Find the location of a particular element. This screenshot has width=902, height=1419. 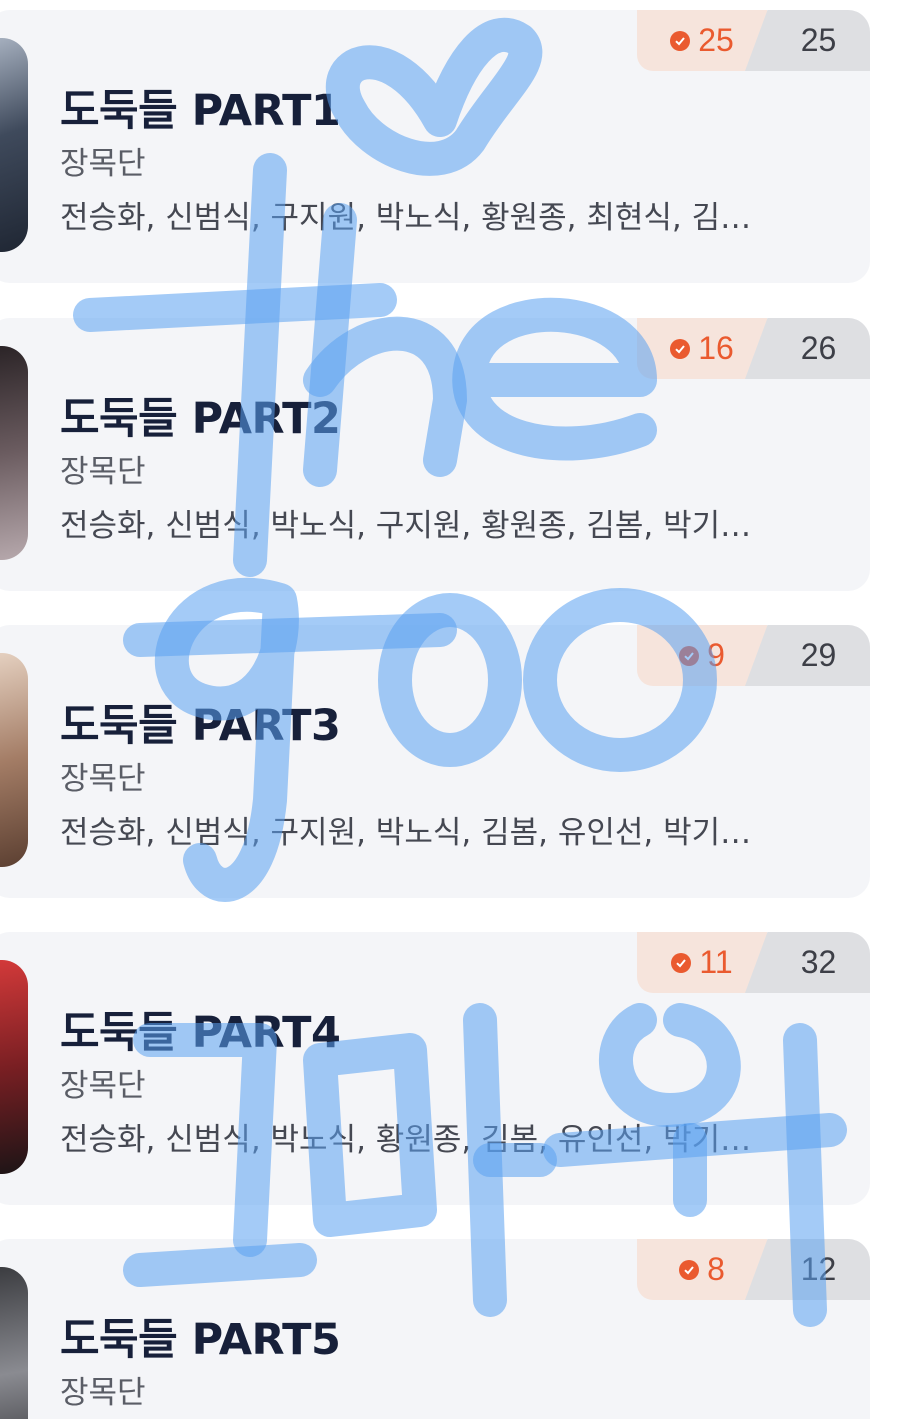

episode-count-badge: 8 12 is located at coordinates (753, 1269).